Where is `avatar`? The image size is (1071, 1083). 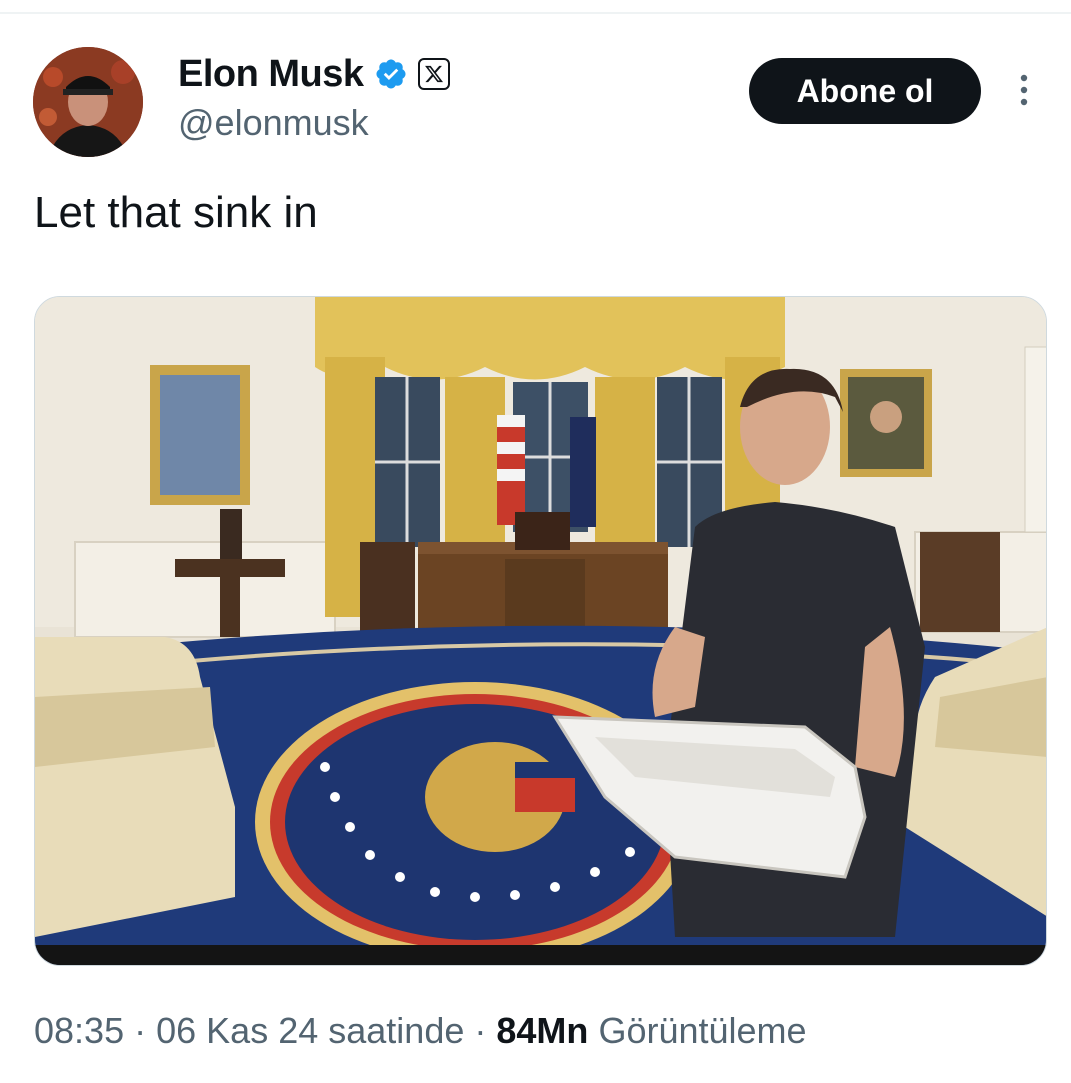 avatar is located at coordinates (88, 102).